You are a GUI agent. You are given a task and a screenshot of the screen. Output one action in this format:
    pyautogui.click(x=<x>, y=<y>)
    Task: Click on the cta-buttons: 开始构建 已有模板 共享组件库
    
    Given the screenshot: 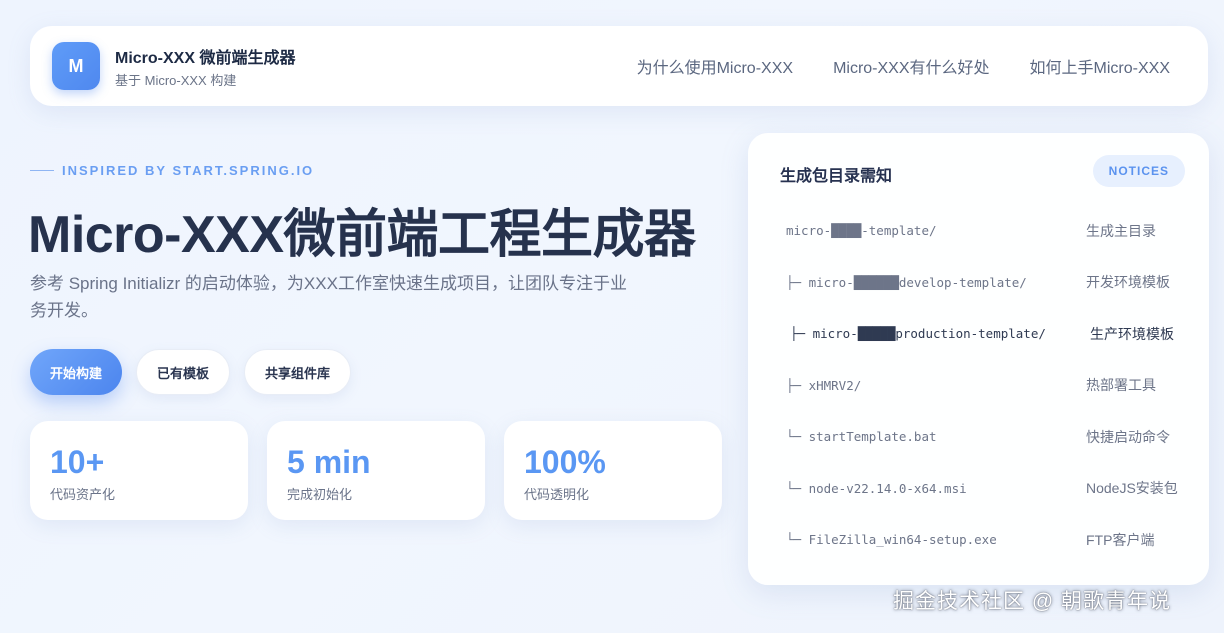 What is the action you would take?
    pyautogui.click(x=191, y=372)
    